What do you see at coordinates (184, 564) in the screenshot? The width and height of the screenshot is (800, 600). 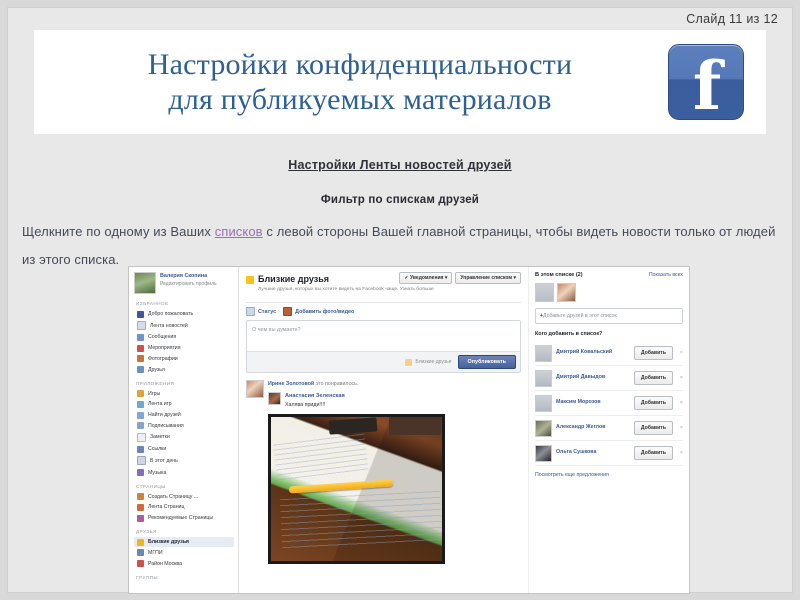 I see `sidebar-item-region-moscow: Район Москва` at bounding box center [184, 564].